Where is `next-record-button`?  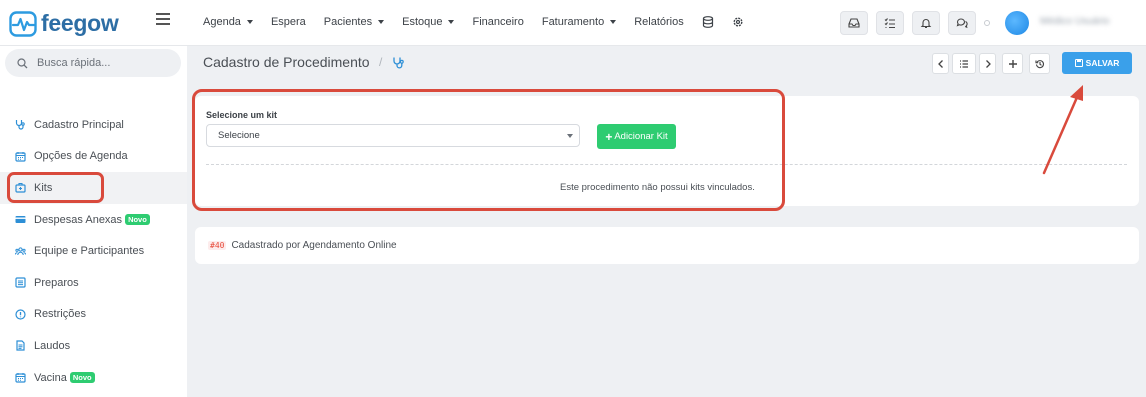
next-record-button is located at coordinates (987, 63).